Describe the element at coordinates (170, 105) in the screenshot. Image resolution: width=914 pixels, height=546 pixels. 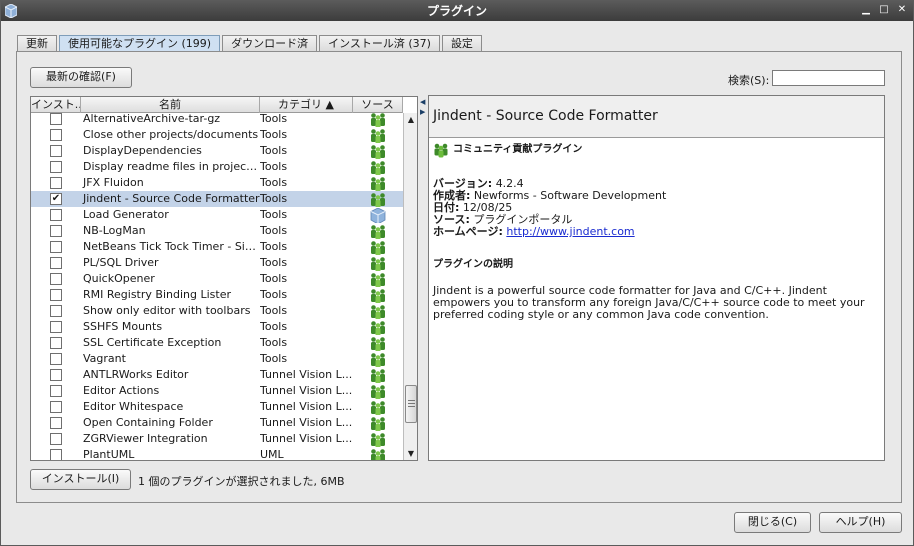
I see `column-header-name: 名前` at that location.